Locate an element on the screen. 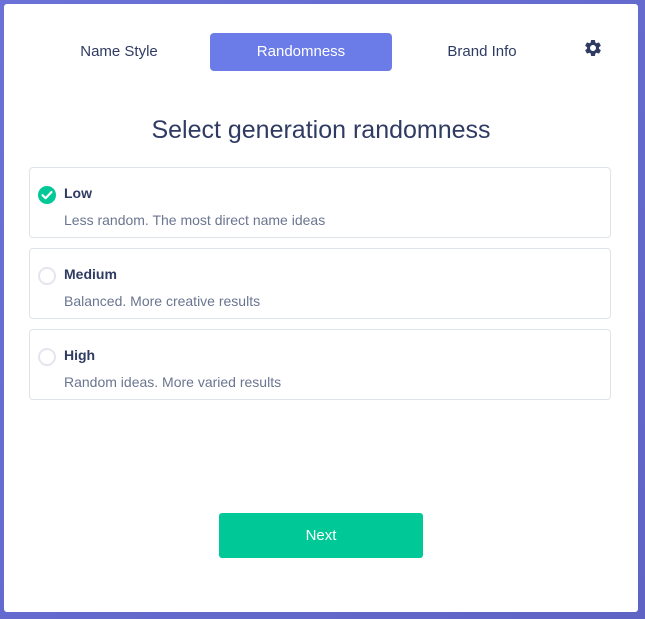  radio-checked-icon is located at coordinates (47, 195).